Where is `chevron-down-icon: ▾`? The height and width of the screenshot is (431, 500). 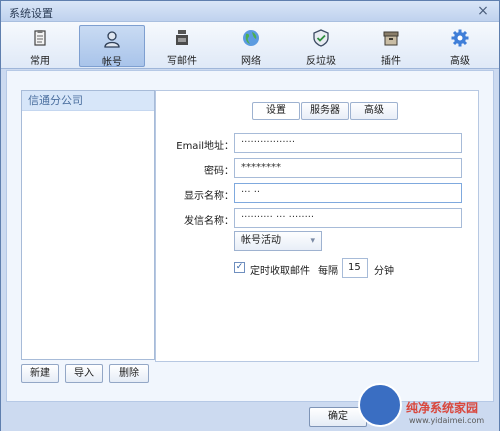 chevron-down-icon: ▾ is located at coordinates (312, 241).